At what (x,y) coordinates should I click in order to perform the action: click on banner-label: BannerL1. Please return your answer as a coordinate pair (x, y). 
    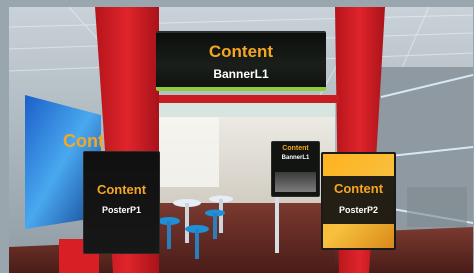
    Looking at the image, I should click on (241, 74).